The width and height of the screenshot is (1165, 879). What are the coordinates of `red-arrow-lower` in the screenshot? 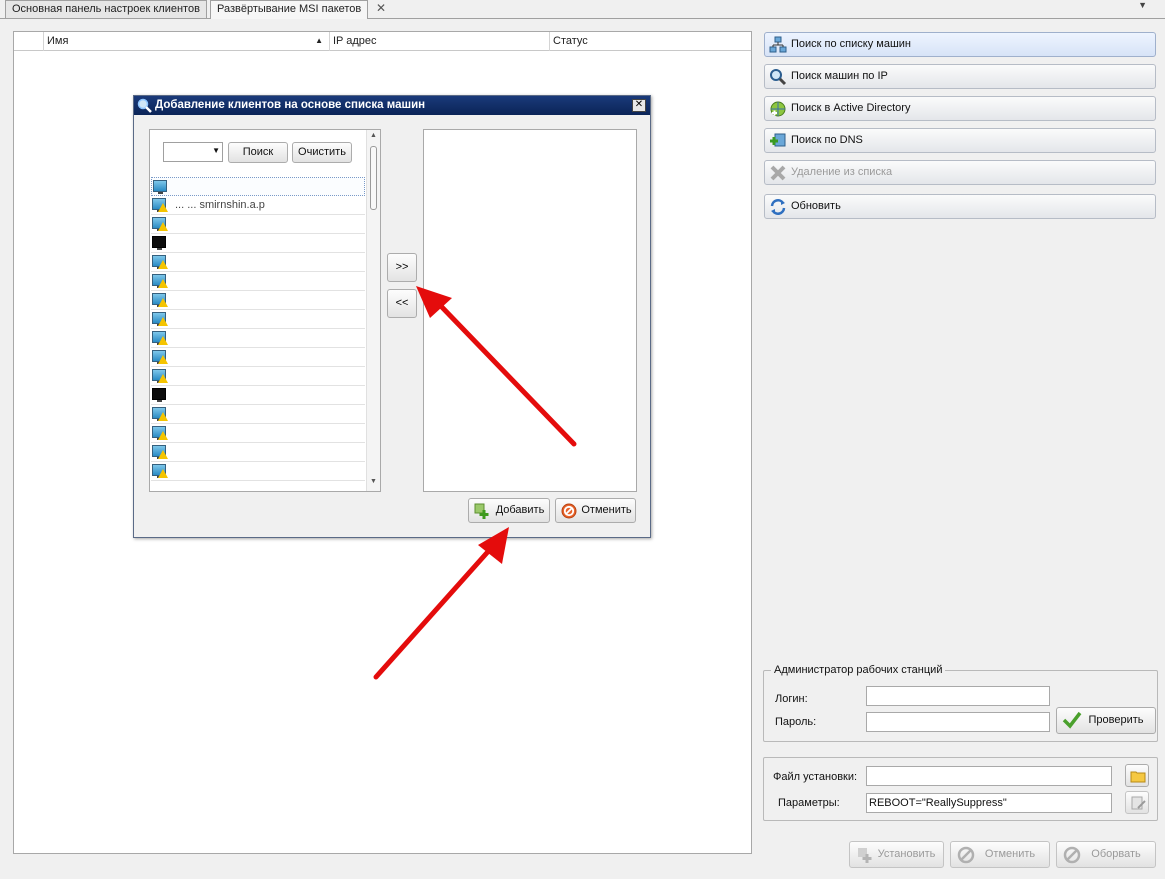 It's located at (434, 611).